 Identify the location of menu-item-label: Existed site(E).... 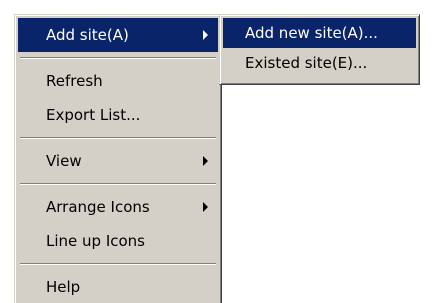
(306, 63).